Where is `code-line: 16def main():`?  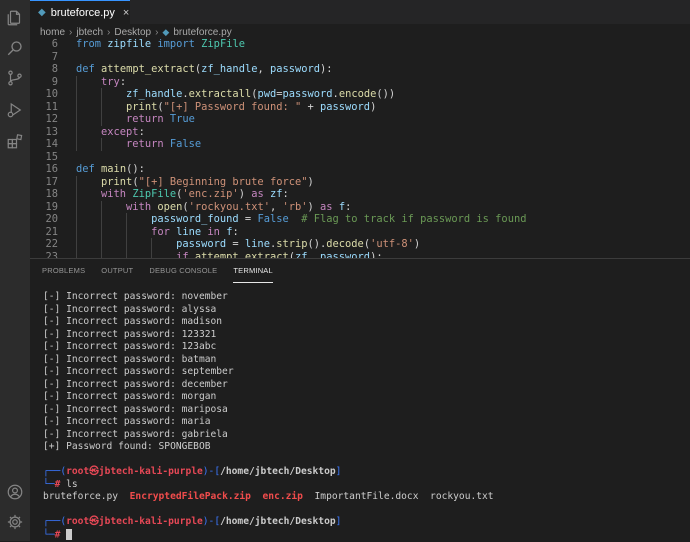 code-line: 16def main(): is located at coordinates (360, 169).